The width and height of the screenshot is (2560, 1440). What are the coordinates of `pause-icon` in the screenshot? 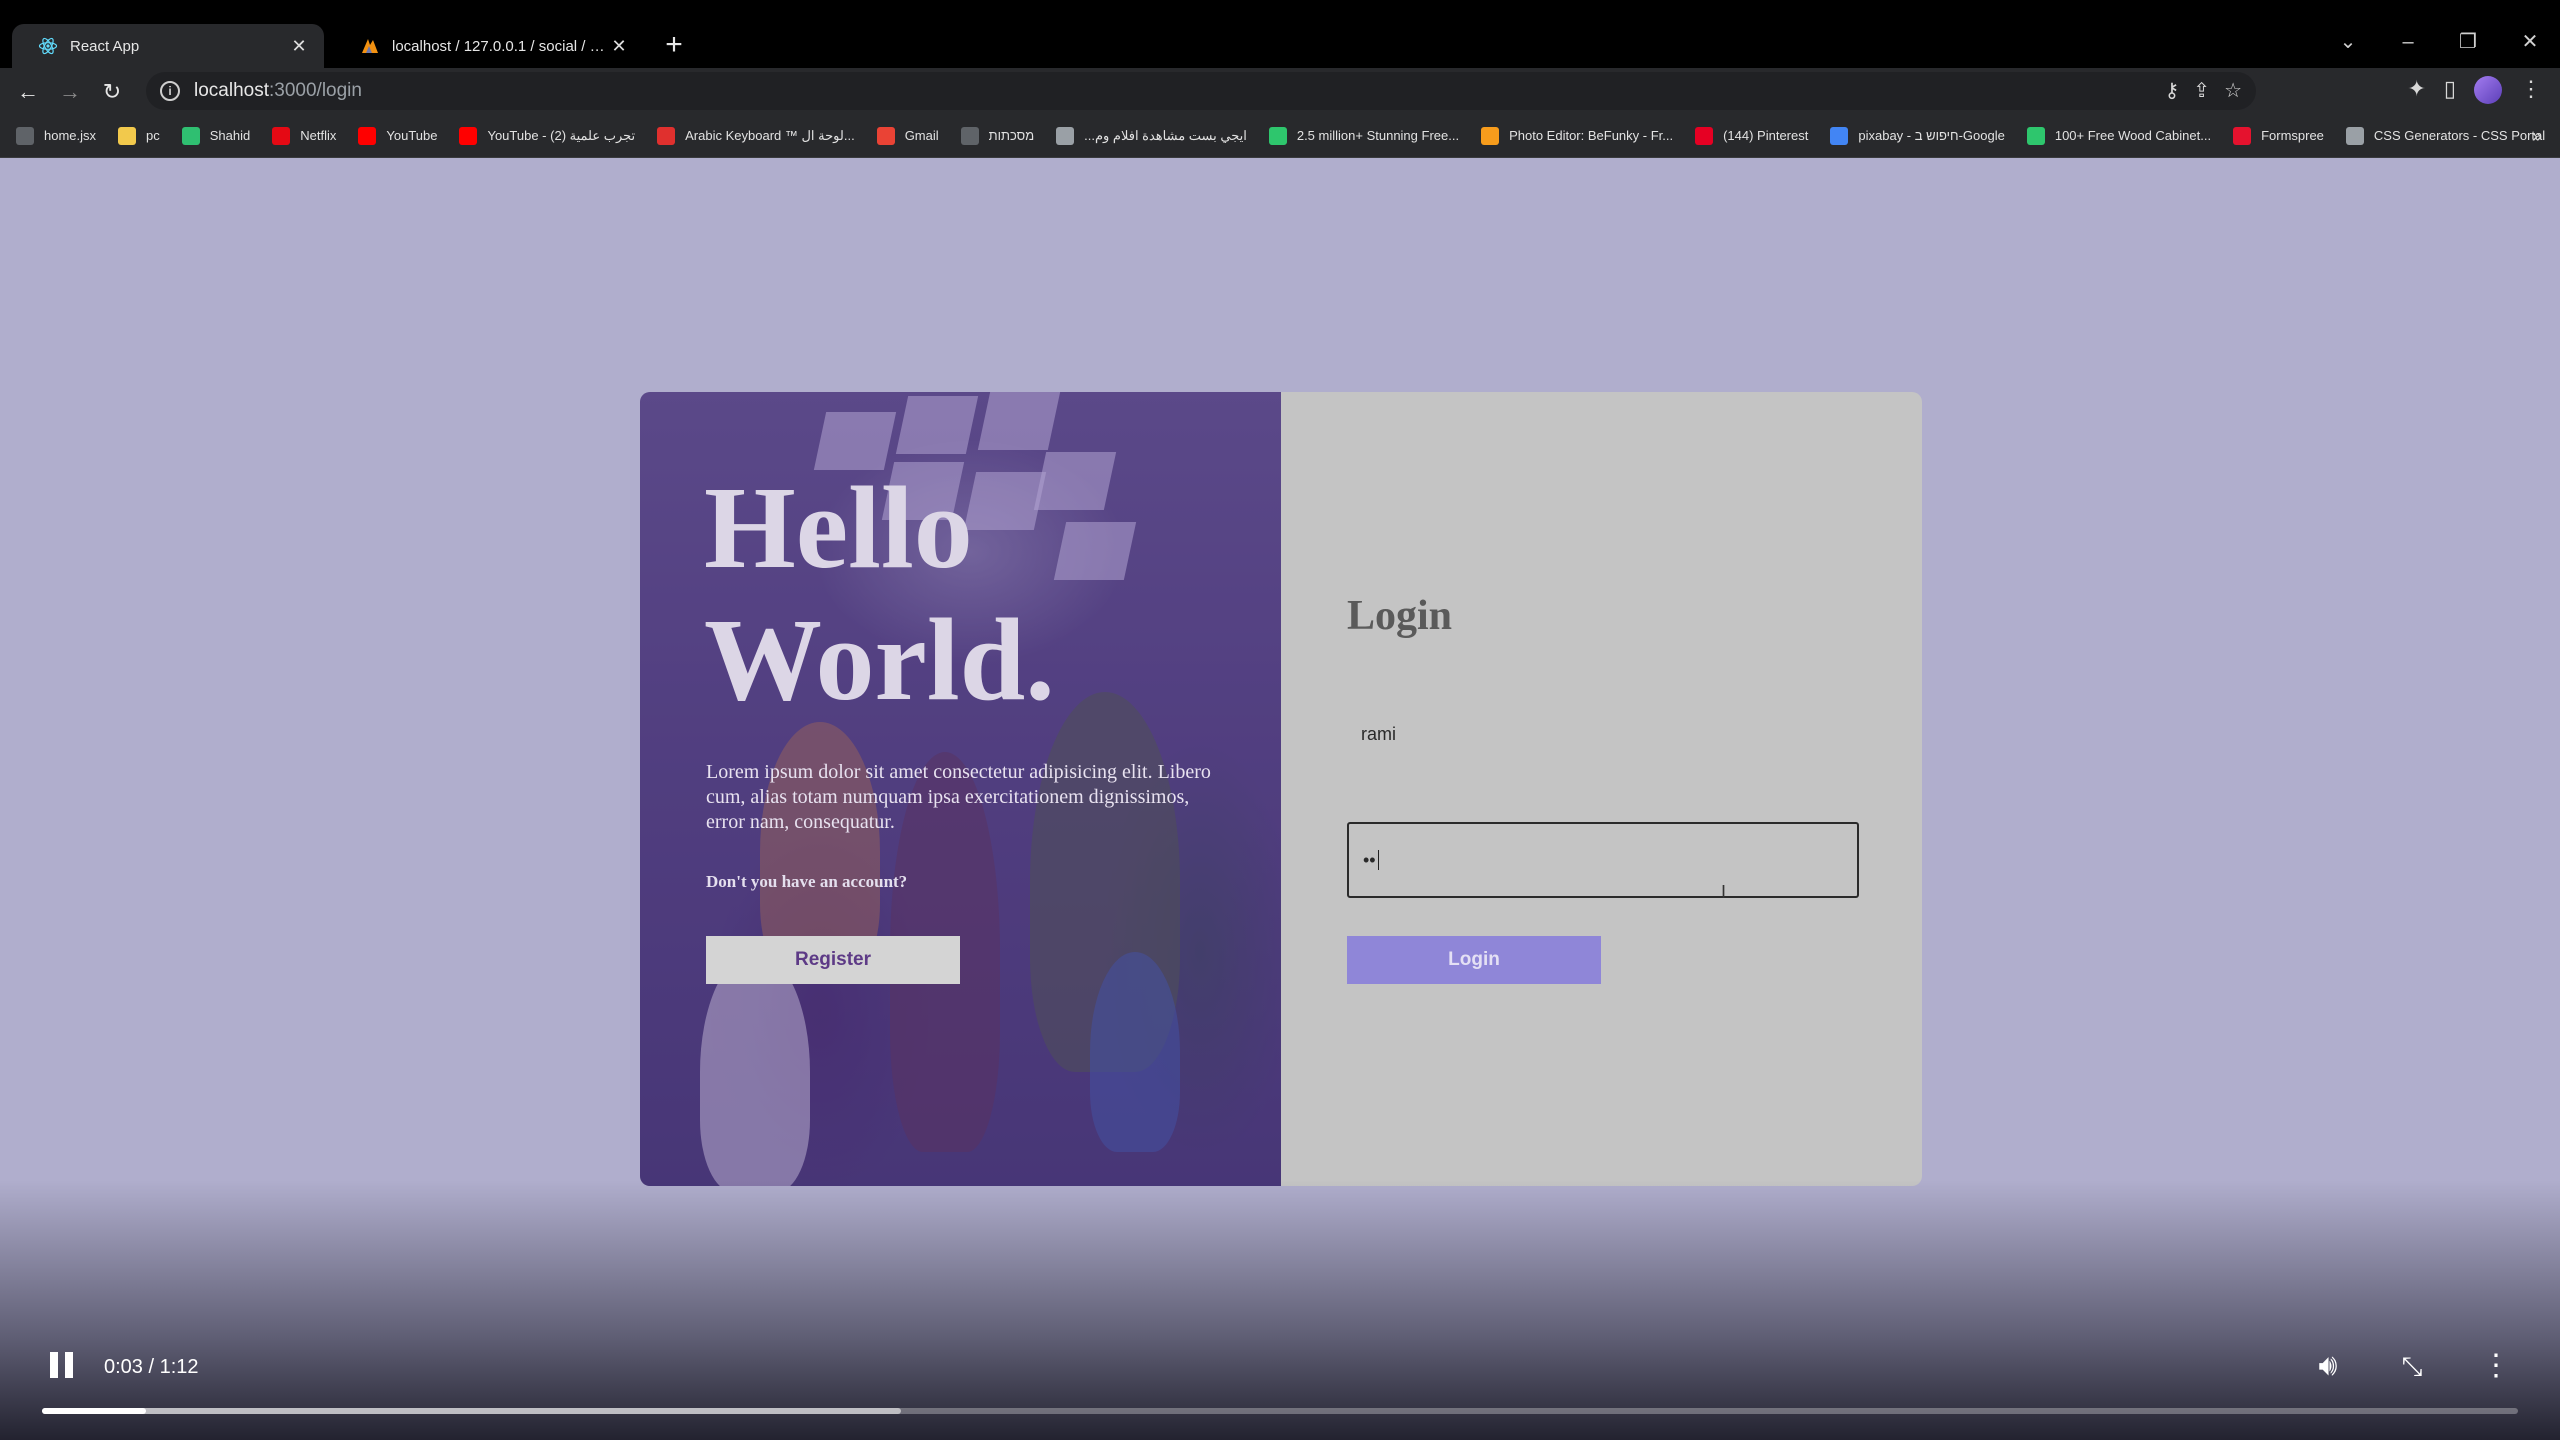 It's located at (64, 1366).